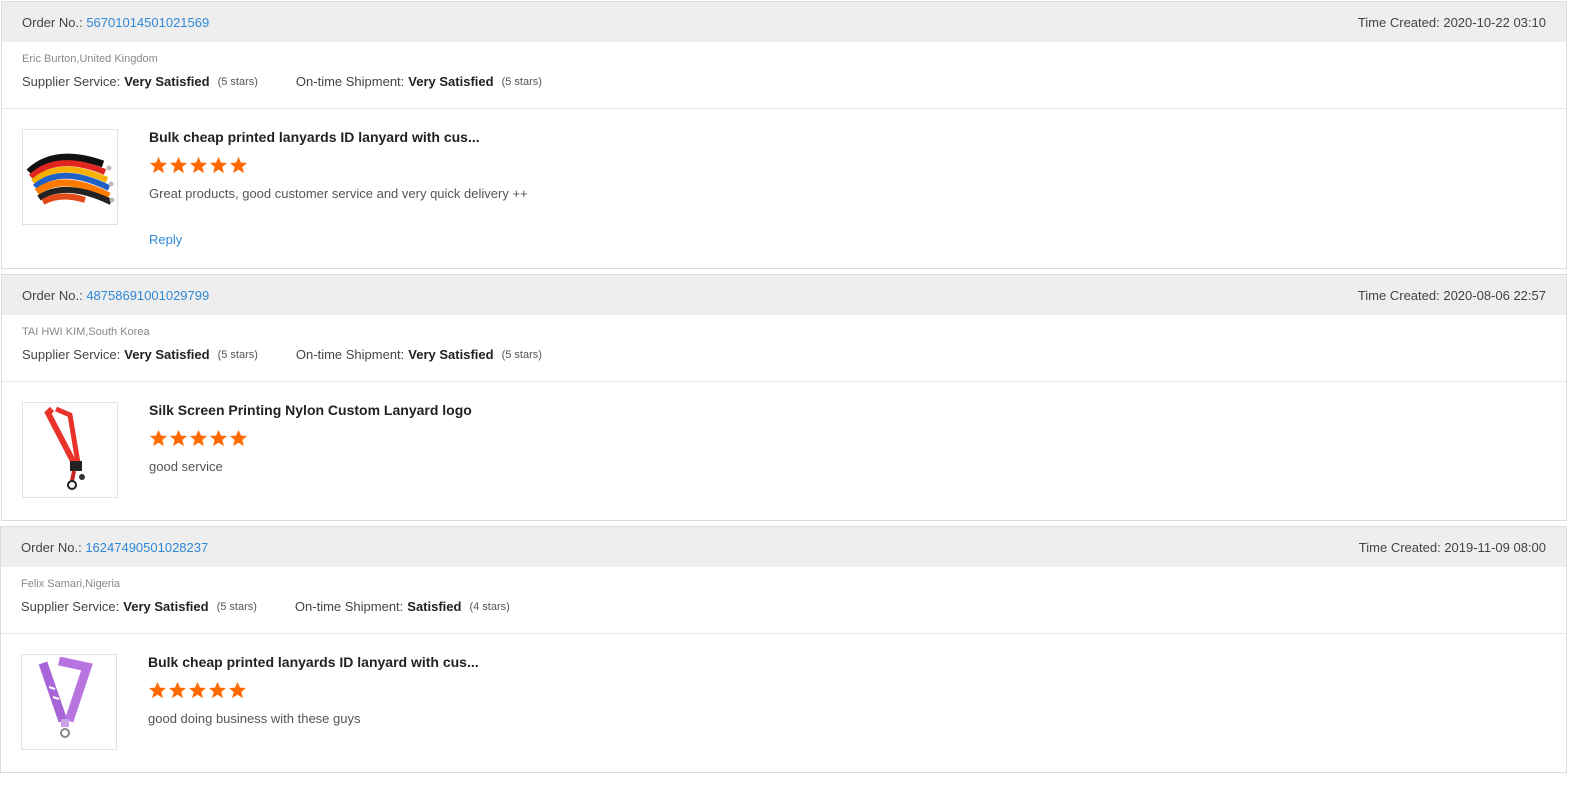  I want to click on order-number: Order No.: 48758691001029799, so click(115, 295).